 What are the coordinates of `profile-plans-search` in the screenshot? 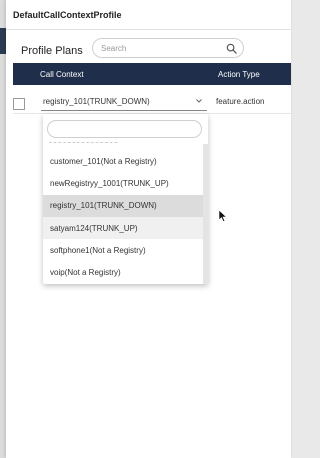 It's located at (168, 48).